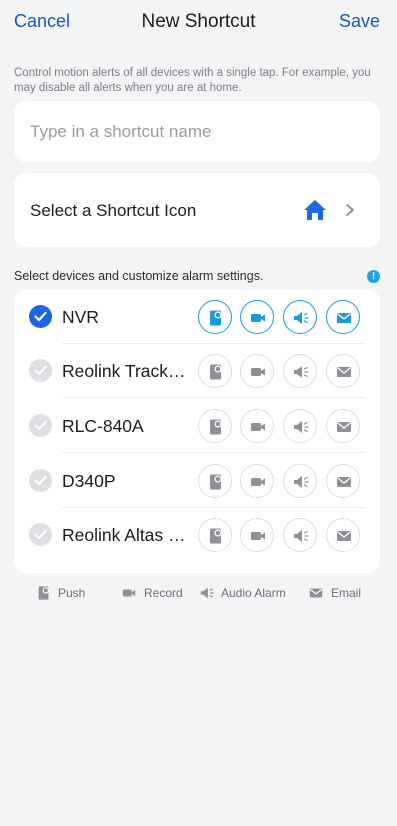 The width and height of the screenshot is (397, 826). What do you see at coordinates (125, 371) in the screenshot?
I see `device-name: Reolink TrackMix` at bounding box center [125, 371].